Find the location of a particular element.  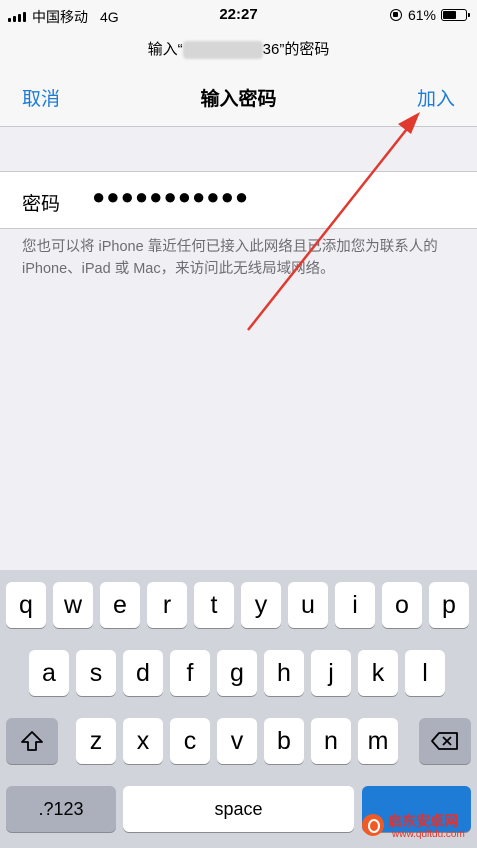

key-u: u is located at coordinates (308, 605).